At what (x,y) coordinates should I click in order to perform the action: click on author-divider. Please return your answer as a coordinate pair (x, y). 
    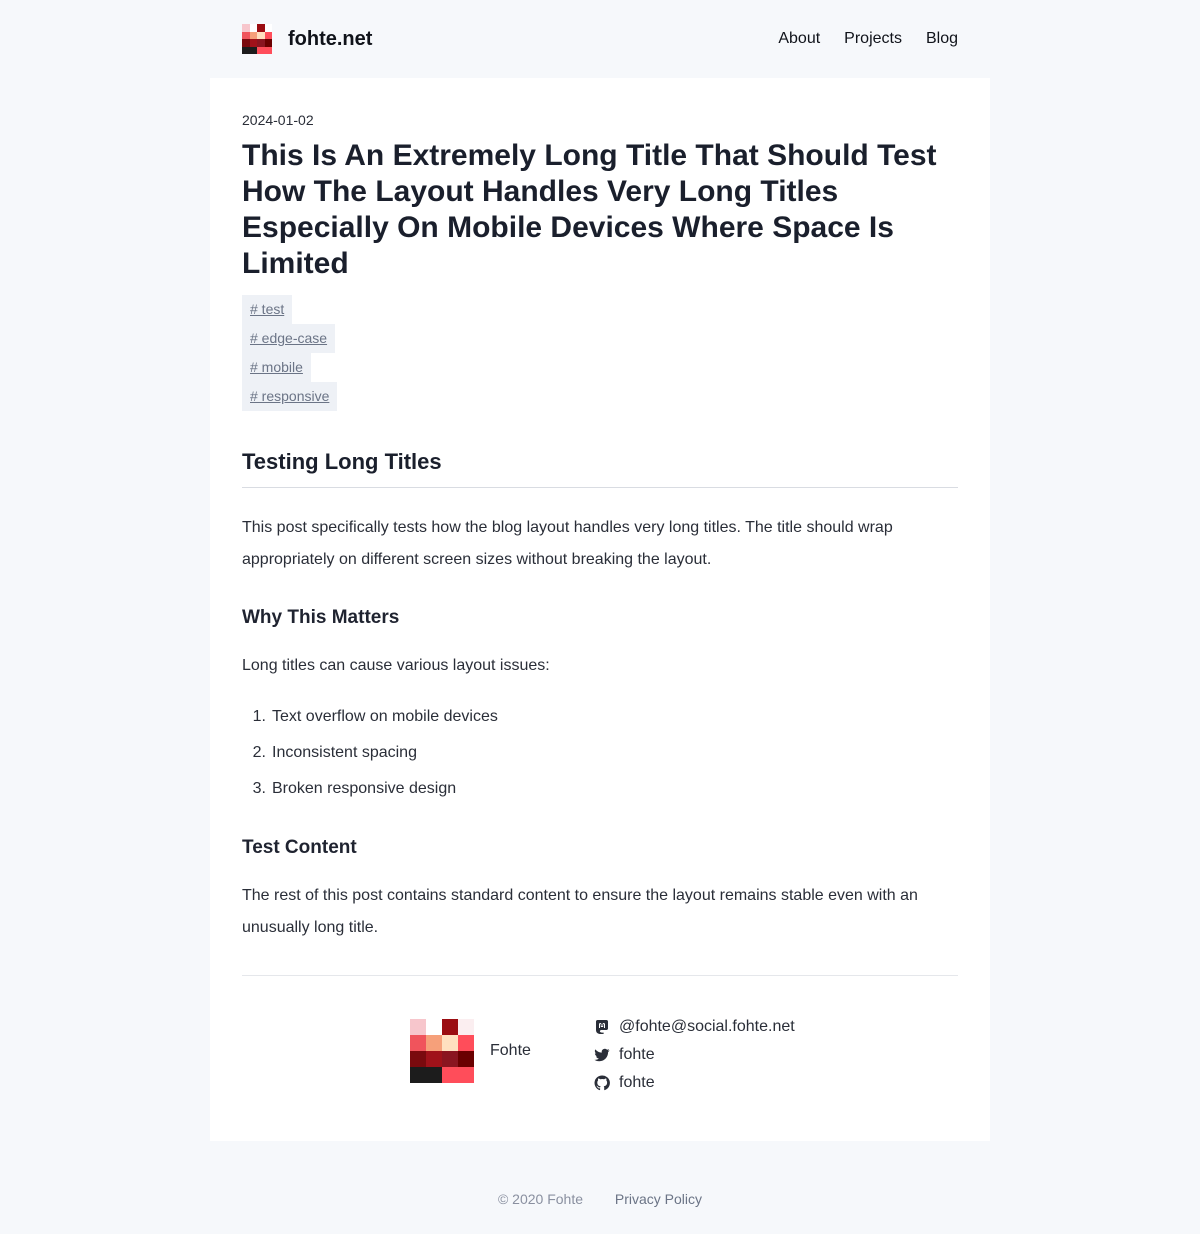
    Looking at the image, I should click on (600, 975).